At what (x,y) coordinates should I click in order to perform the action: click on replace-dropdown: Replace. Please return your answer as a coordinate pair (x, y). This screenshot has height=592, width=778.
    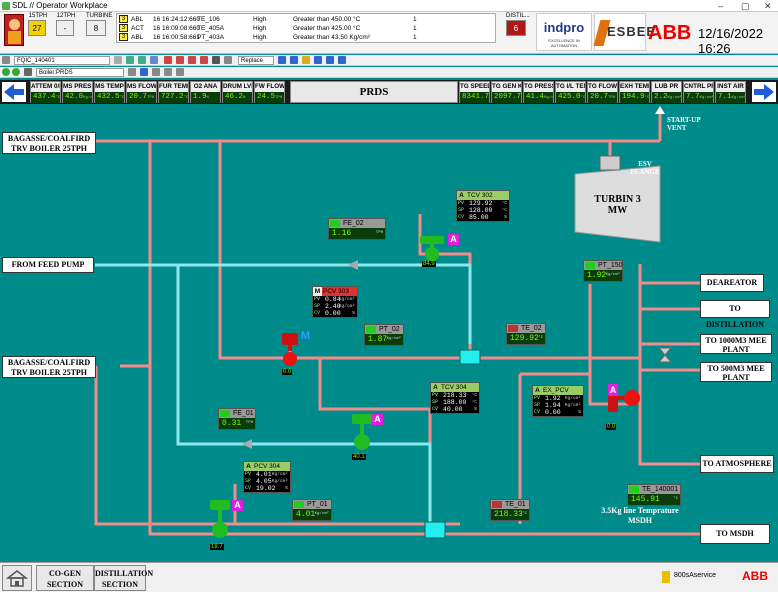
    Looking at the image, I should click on (256, 60).